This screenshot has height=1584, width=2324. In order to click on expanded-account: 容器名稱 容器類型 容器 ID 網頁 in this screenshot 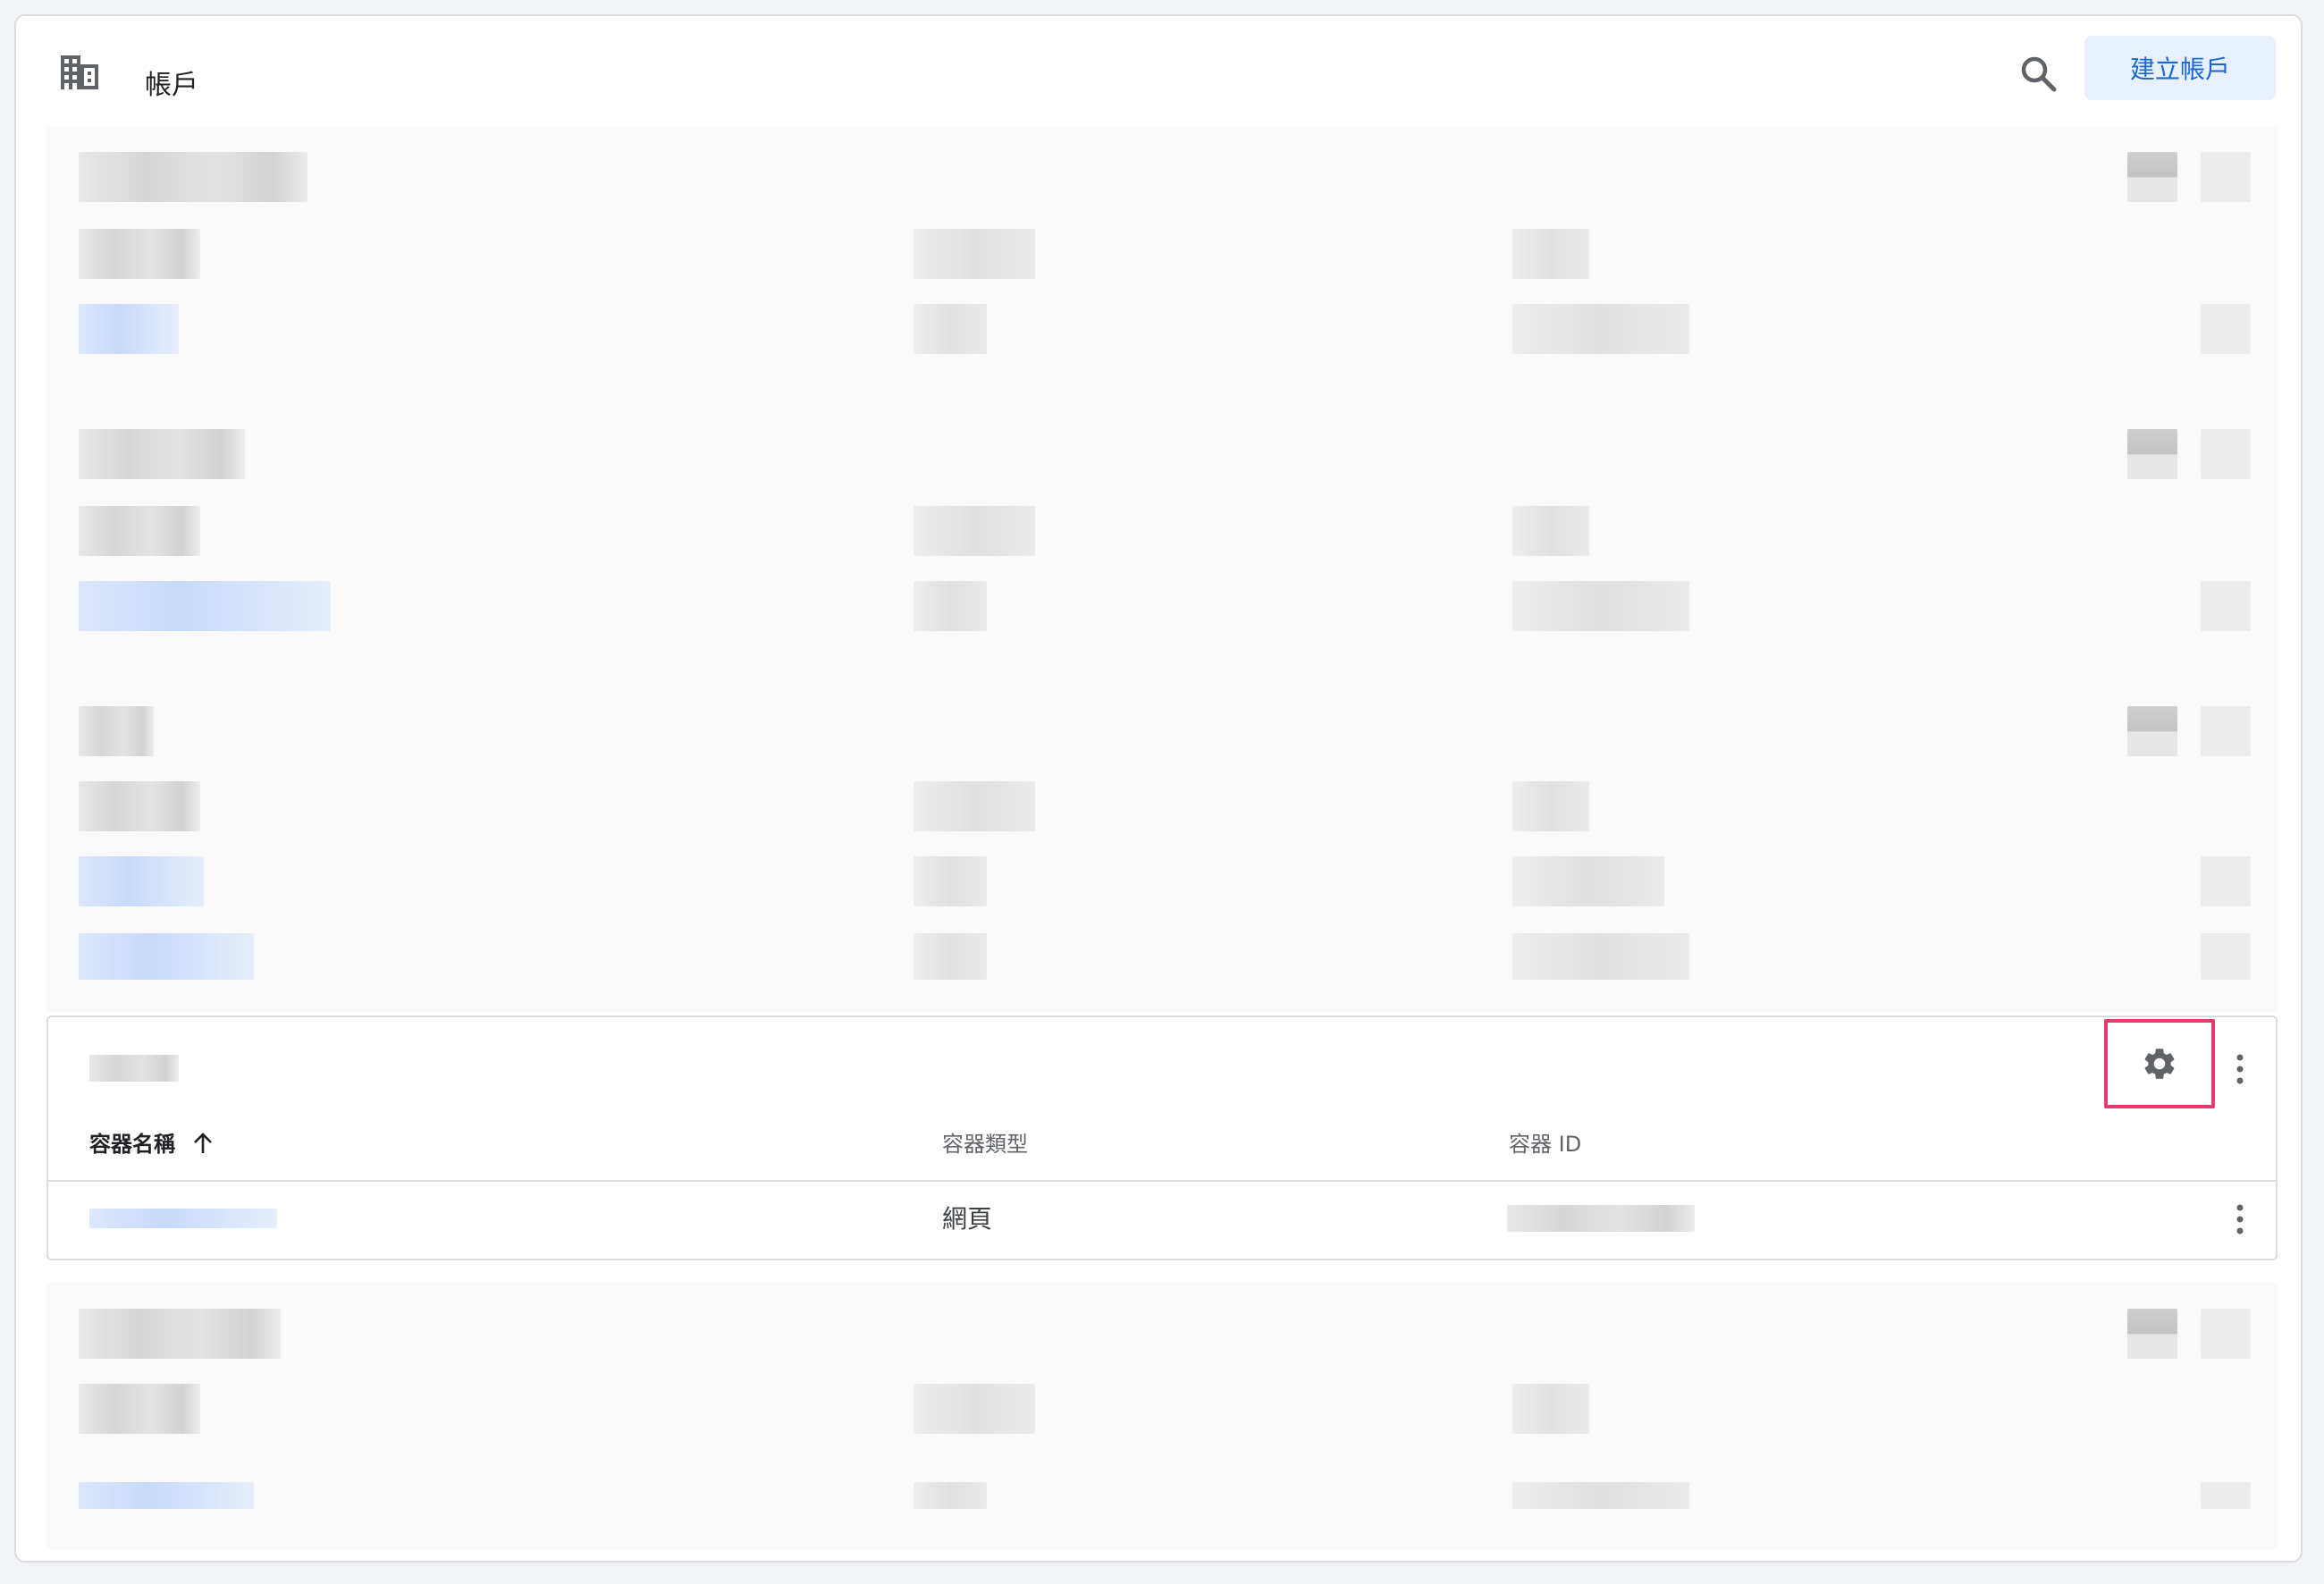, I will do `click(1162, 1137)`.